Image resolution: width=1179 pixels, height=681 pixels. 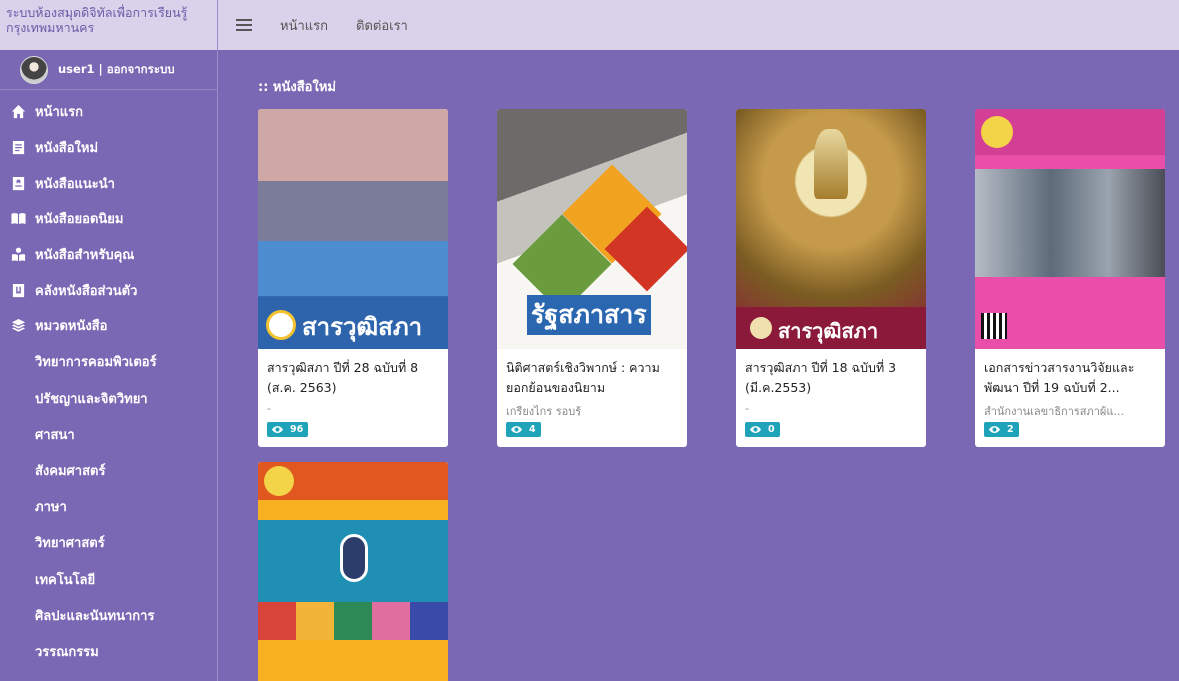 I want to click on shelf-icon, so click(x=18, y=290).